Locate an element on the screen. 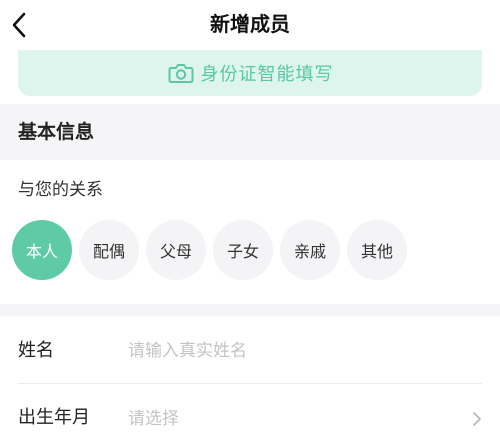 The width and height of the screenshot is (500, 438). relation-chip-children: 子女 is located at coordinates (243, 250).